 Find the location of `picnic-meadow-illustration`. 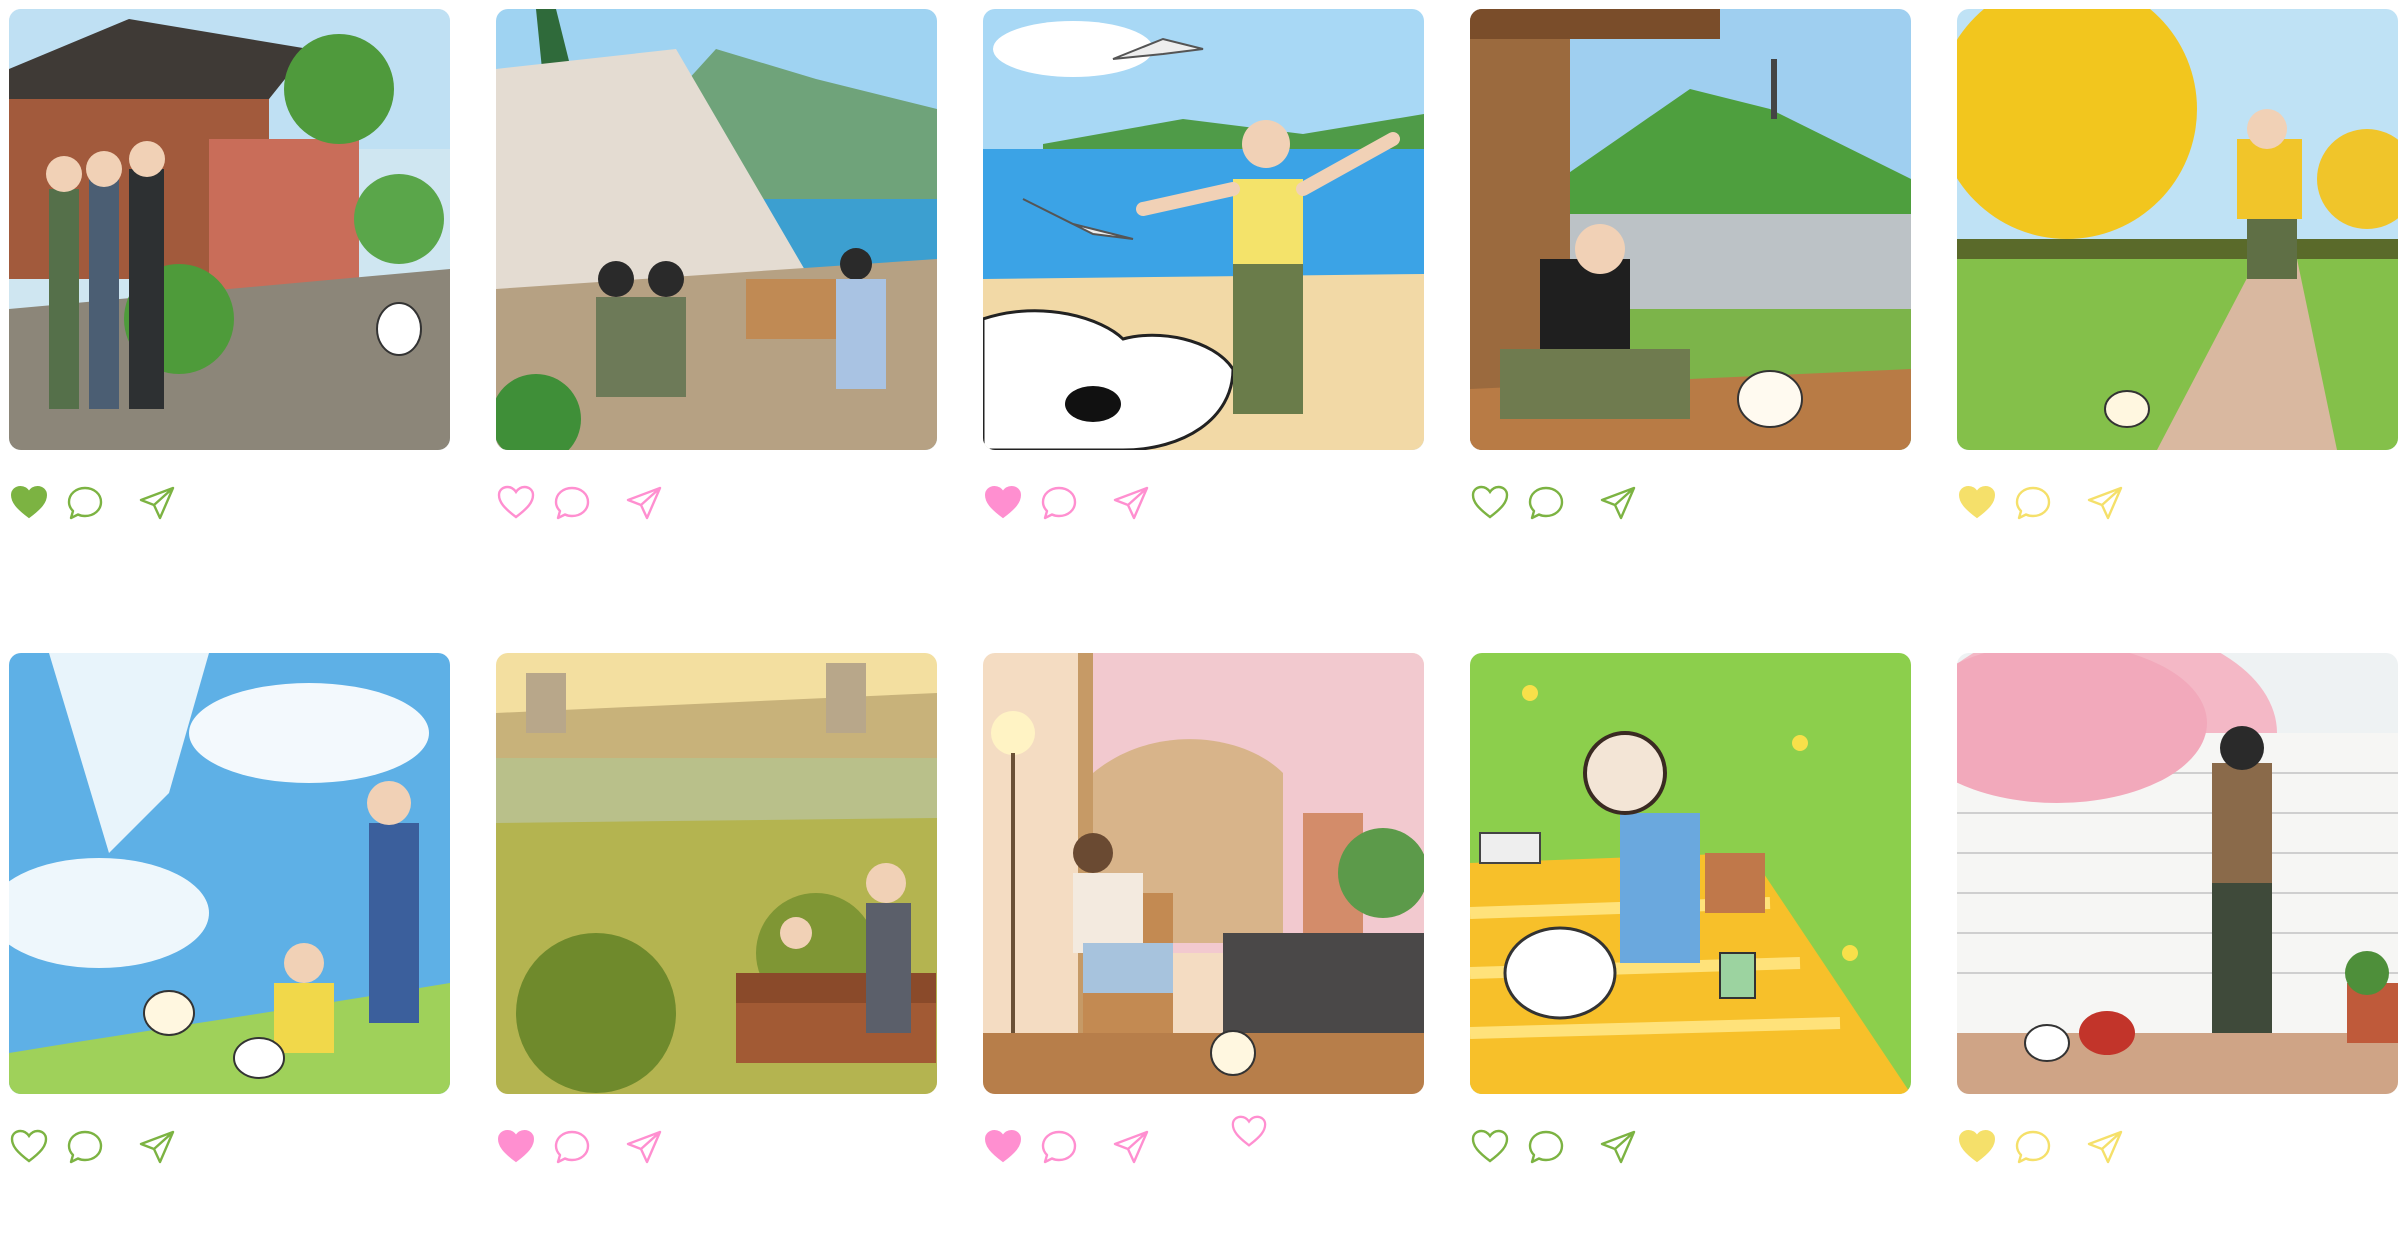

picnic-meadow-illustration is located at coordinates (1690, 873).